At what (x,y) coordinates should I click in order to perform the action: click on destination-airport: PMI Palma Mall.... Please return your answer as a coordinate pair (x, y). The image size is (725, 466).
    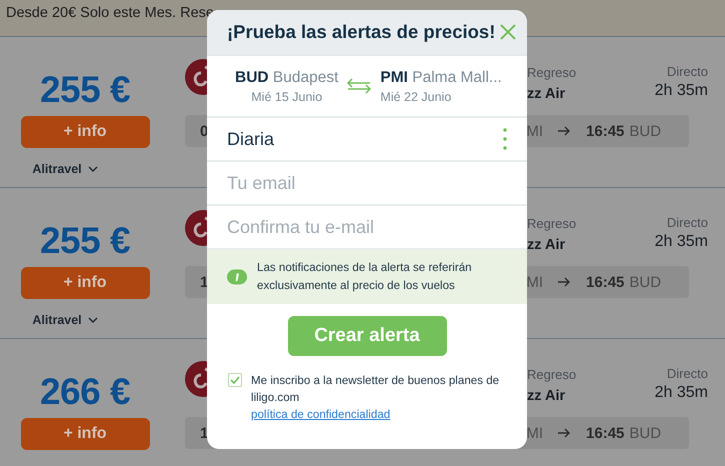
    Looking at the image, I should click on (441, 77).